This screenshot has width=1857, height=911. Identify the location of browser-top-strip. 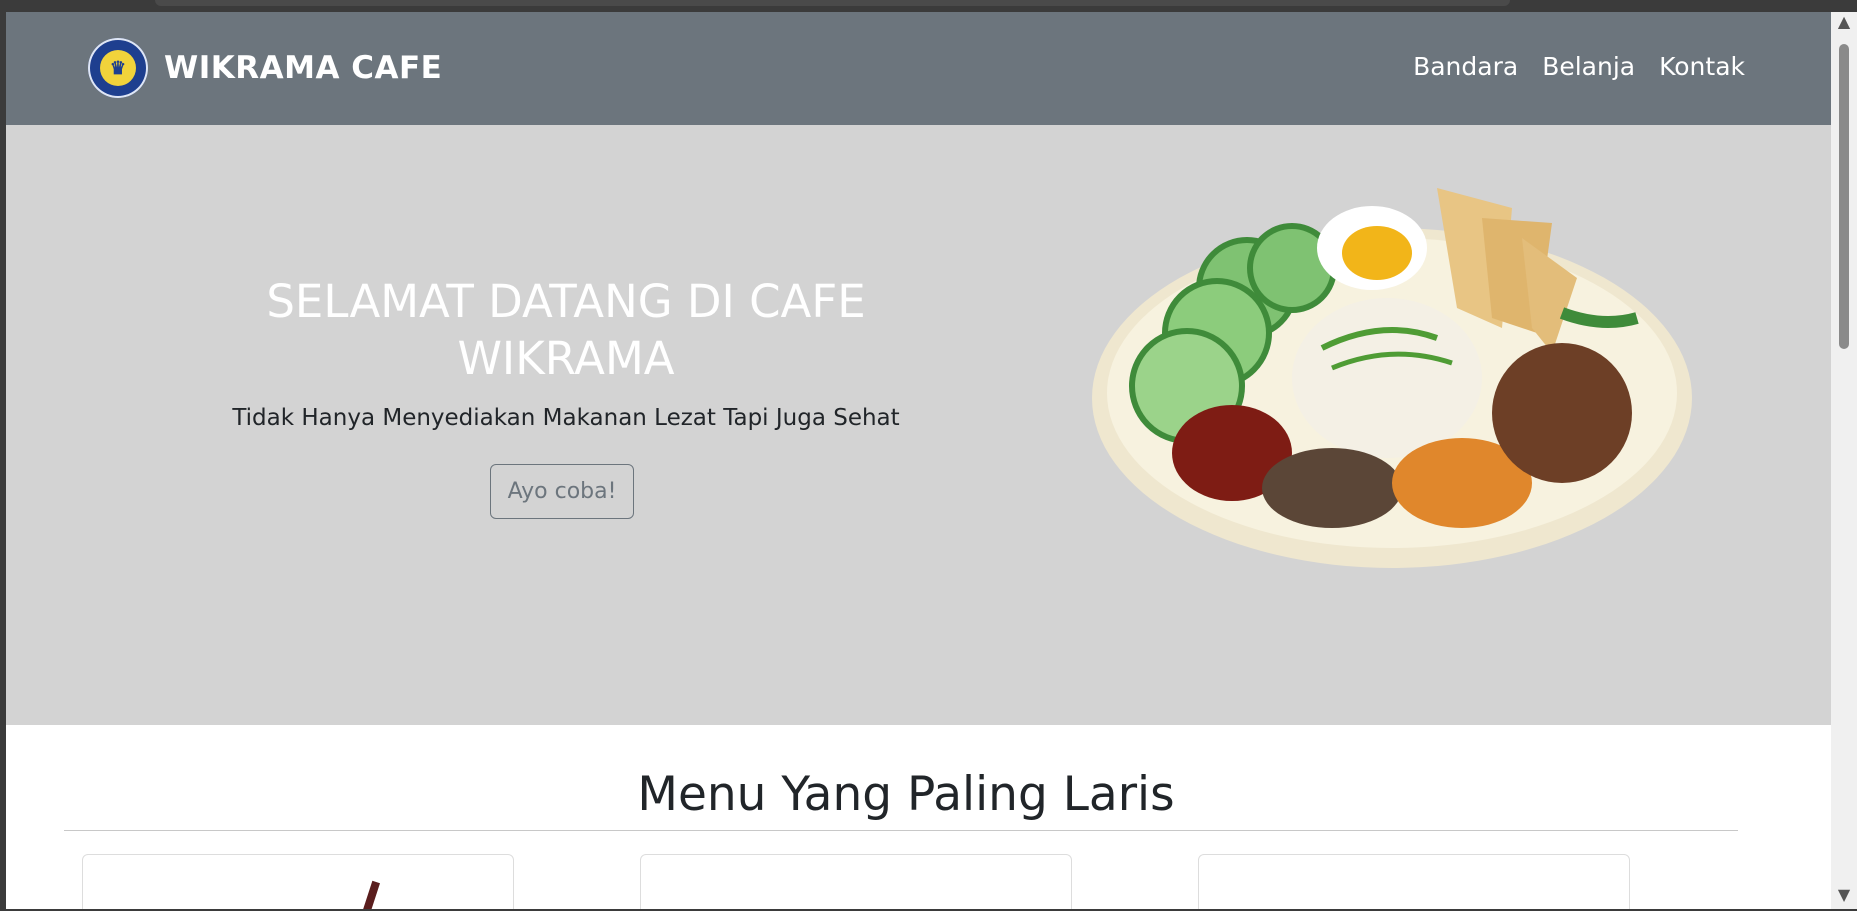
(832, 3).